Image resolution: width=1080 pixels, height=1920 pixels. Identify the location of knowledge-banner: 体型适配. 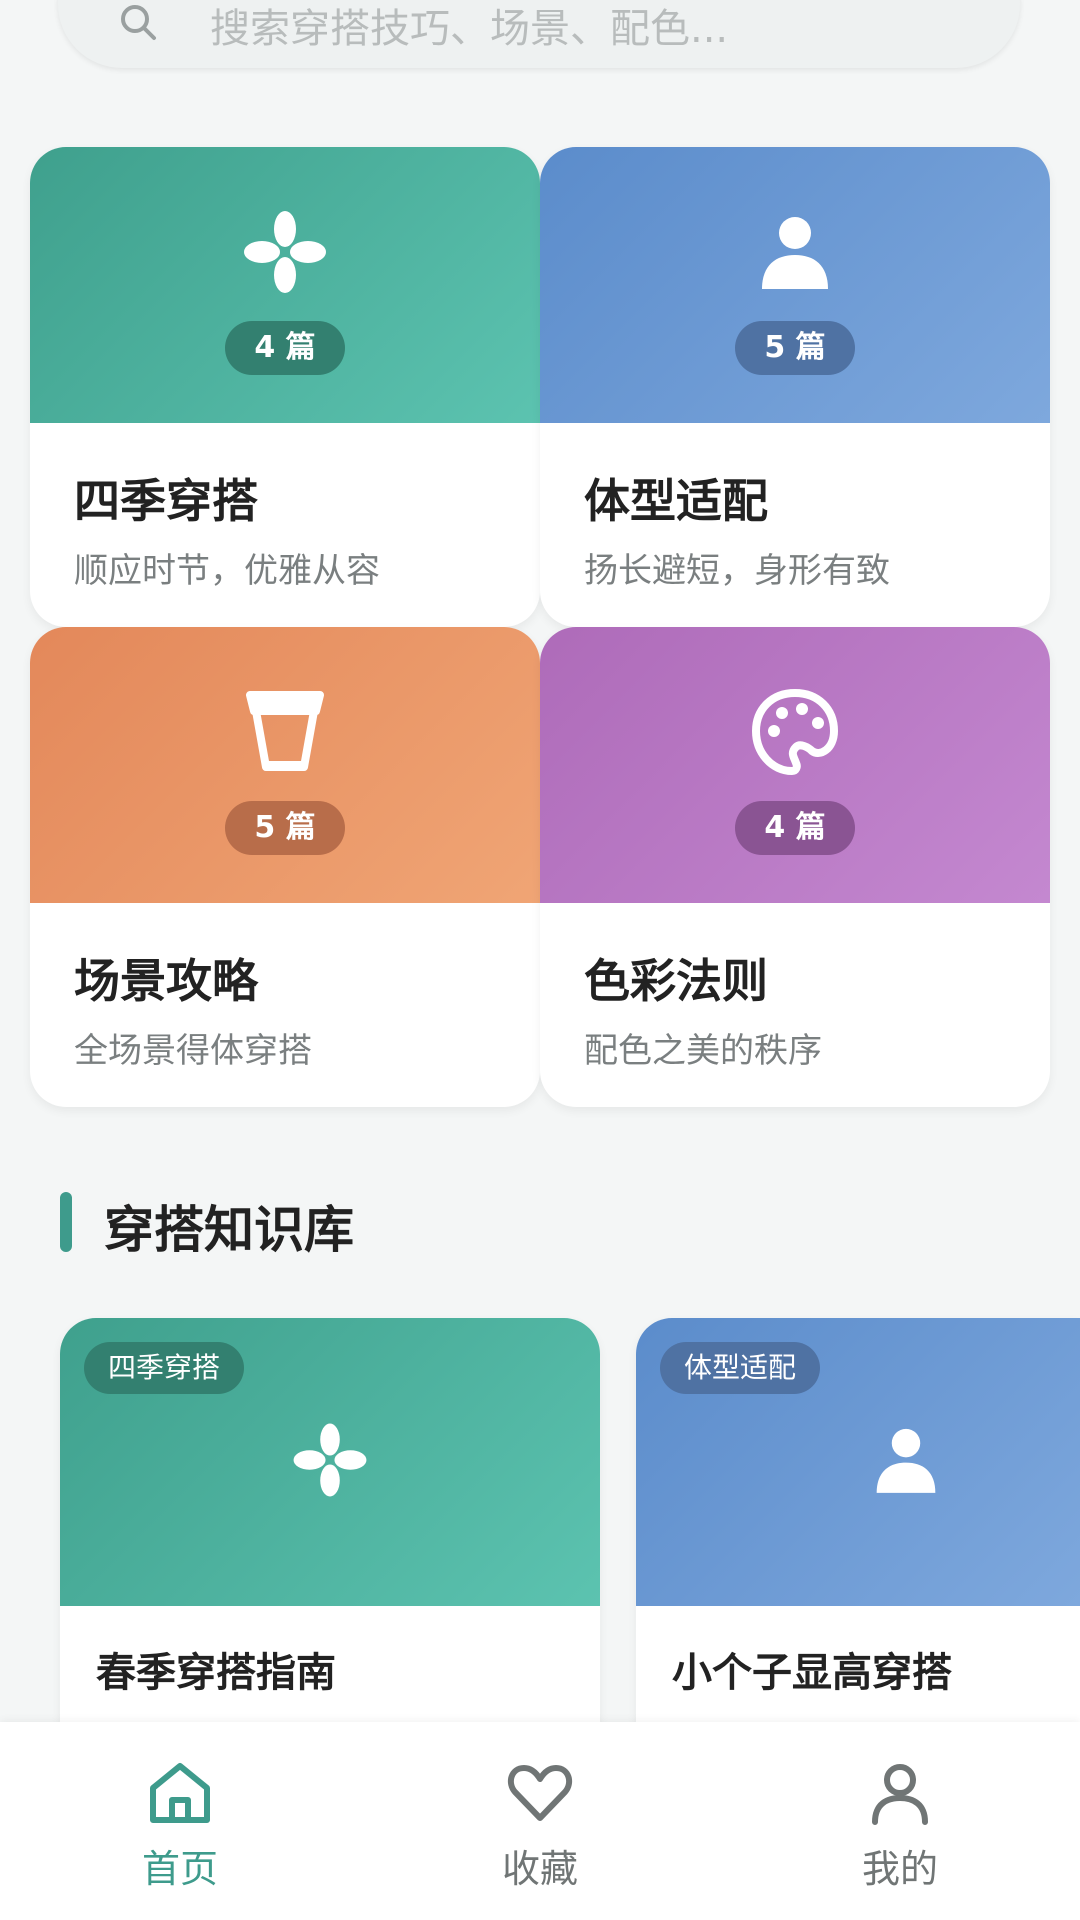
(858, 1462).